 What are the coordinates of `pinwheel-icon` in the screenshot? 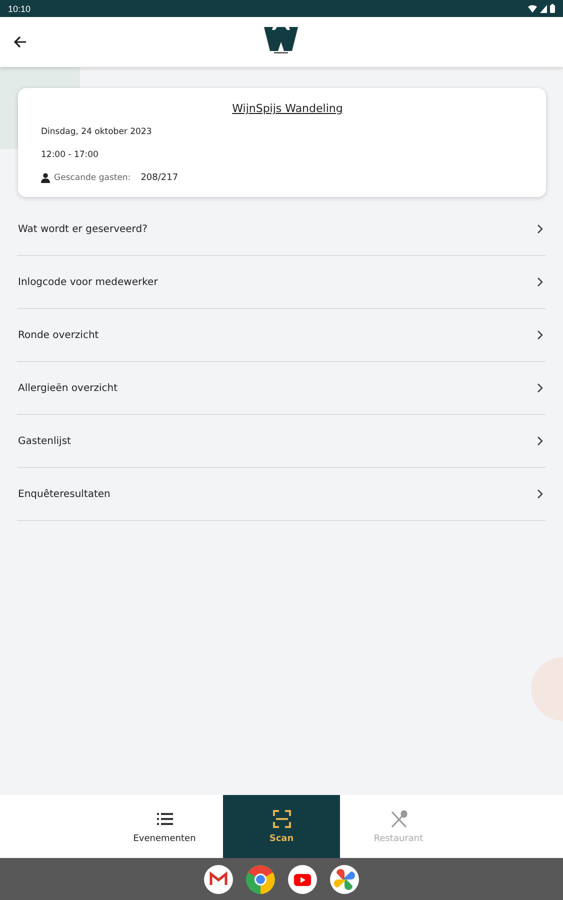 It's located at (344, 879).